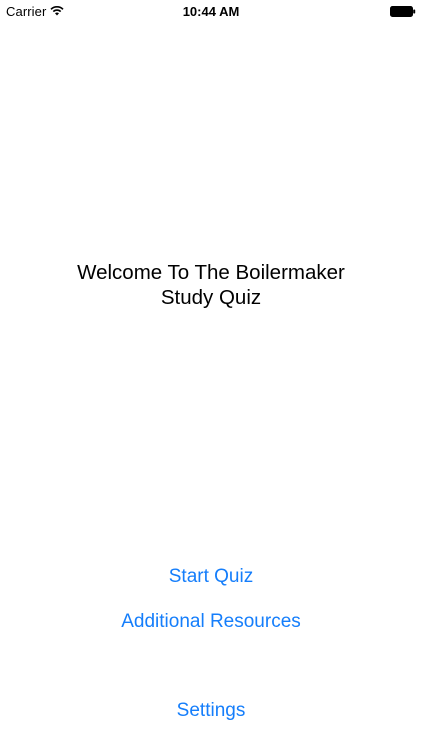 This screenshot has height=750, width=422. Describe the element at coordinates (211, 272) in the screenshot. I see `welcome-title-line-1: Welcome To The Boilermaker` at that location.